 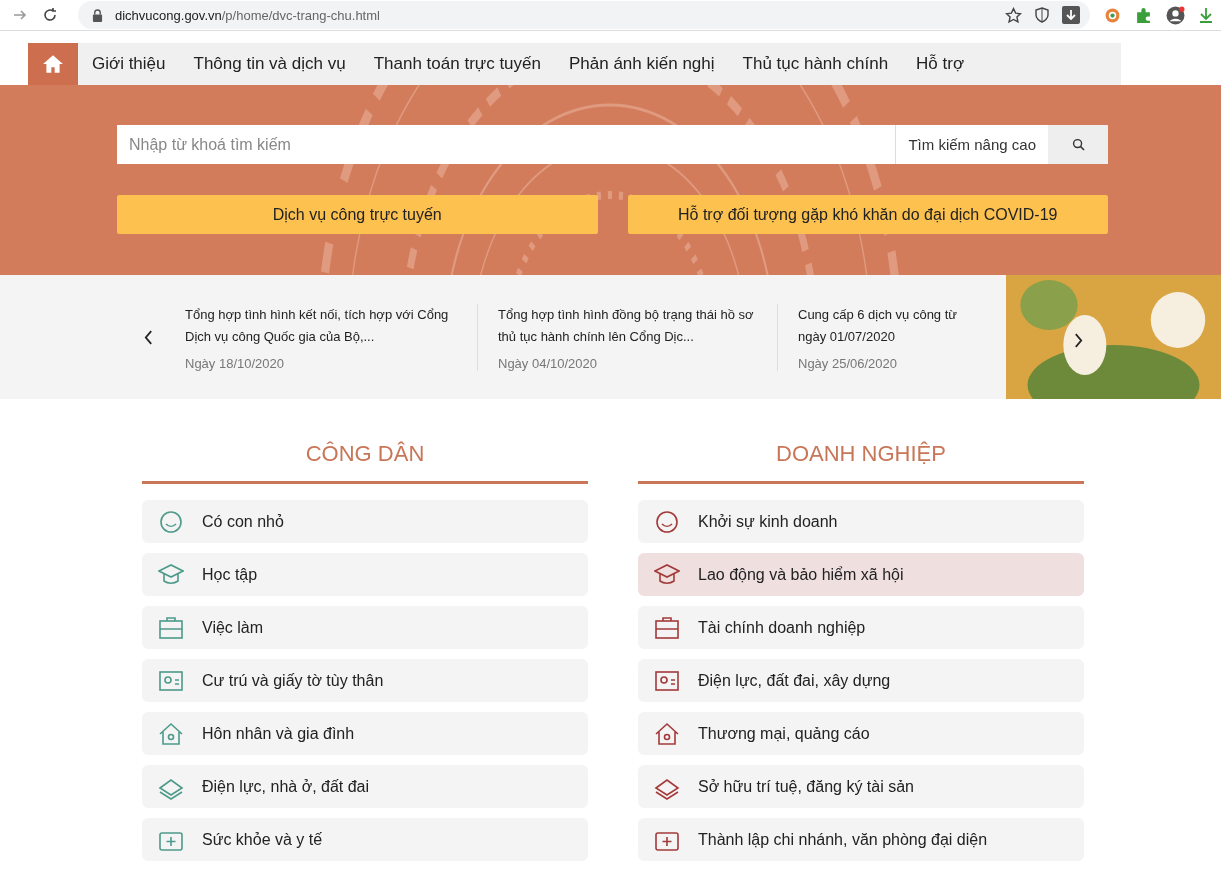 I want to click on search-field: Nhập từ khoá tìm kiếm, so click(x=506, y=144).